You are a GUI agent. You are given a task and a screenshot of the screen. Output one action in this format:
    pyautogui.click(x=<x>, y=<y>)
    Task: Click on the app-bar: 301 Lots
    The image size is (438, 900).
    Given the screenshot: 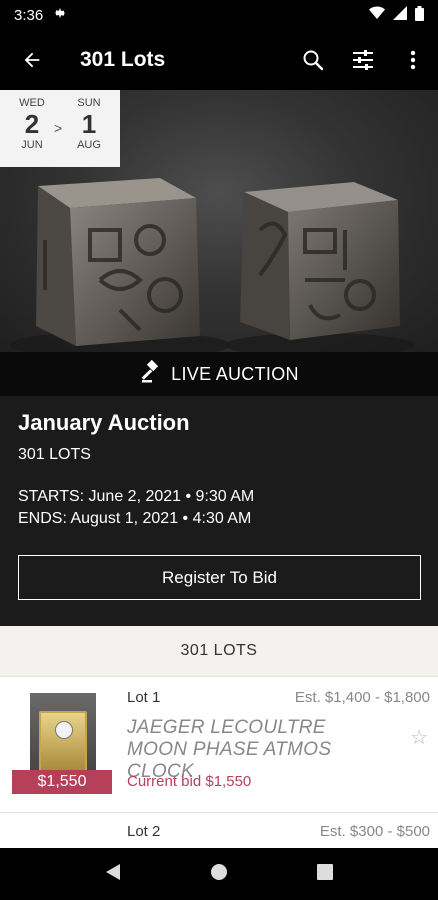 What is the action you would take?
    pyautogui.click(x=219, y=60)
    